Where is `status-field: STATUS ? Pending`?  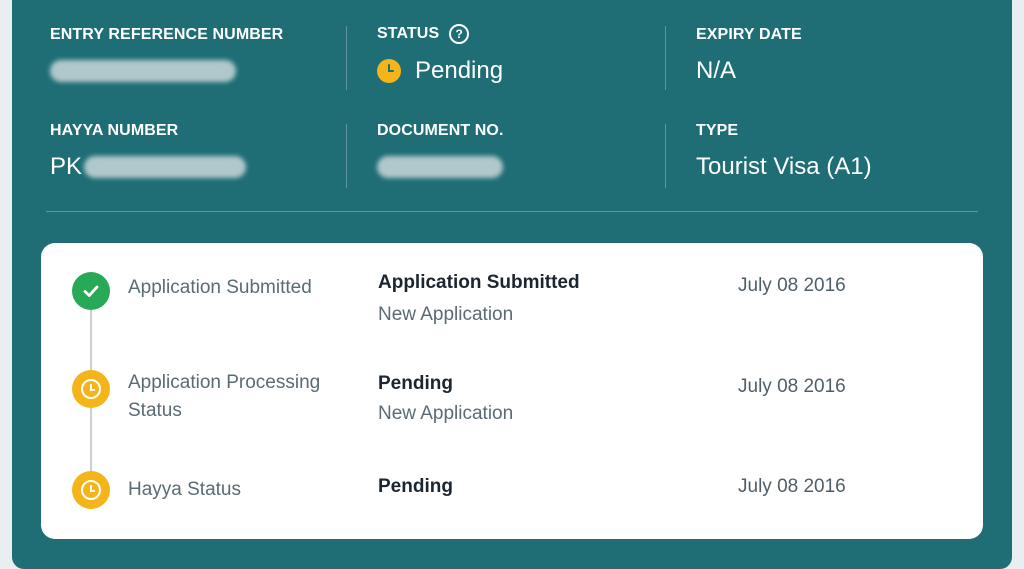 status-field: STATUS ? Pending is located at coordinates (440, 55).